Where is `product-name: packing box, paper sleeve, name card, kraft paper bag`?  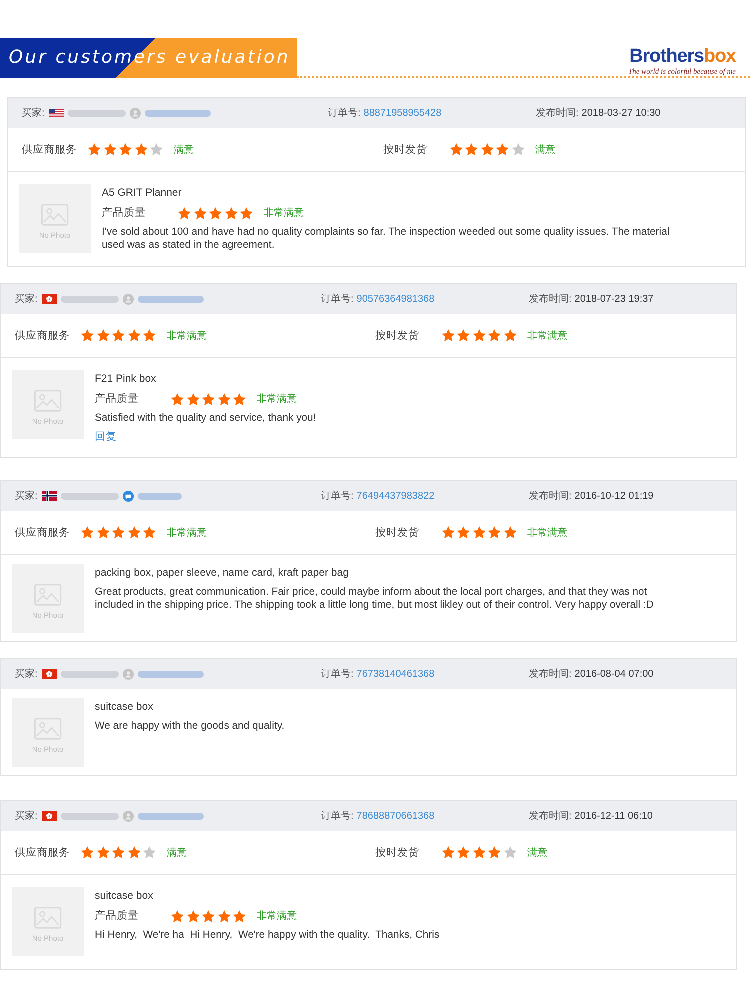 product-name: packing box, paper sleeve, name card, kraft paper bag is located at coordinates (222, 573).